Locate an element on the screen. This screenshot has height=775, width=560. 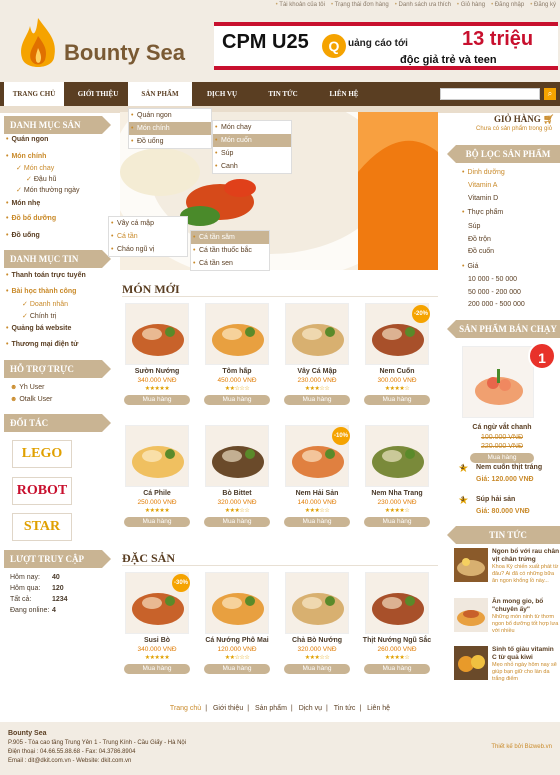
partner-star: STAR is located at coordinates (42, 527).